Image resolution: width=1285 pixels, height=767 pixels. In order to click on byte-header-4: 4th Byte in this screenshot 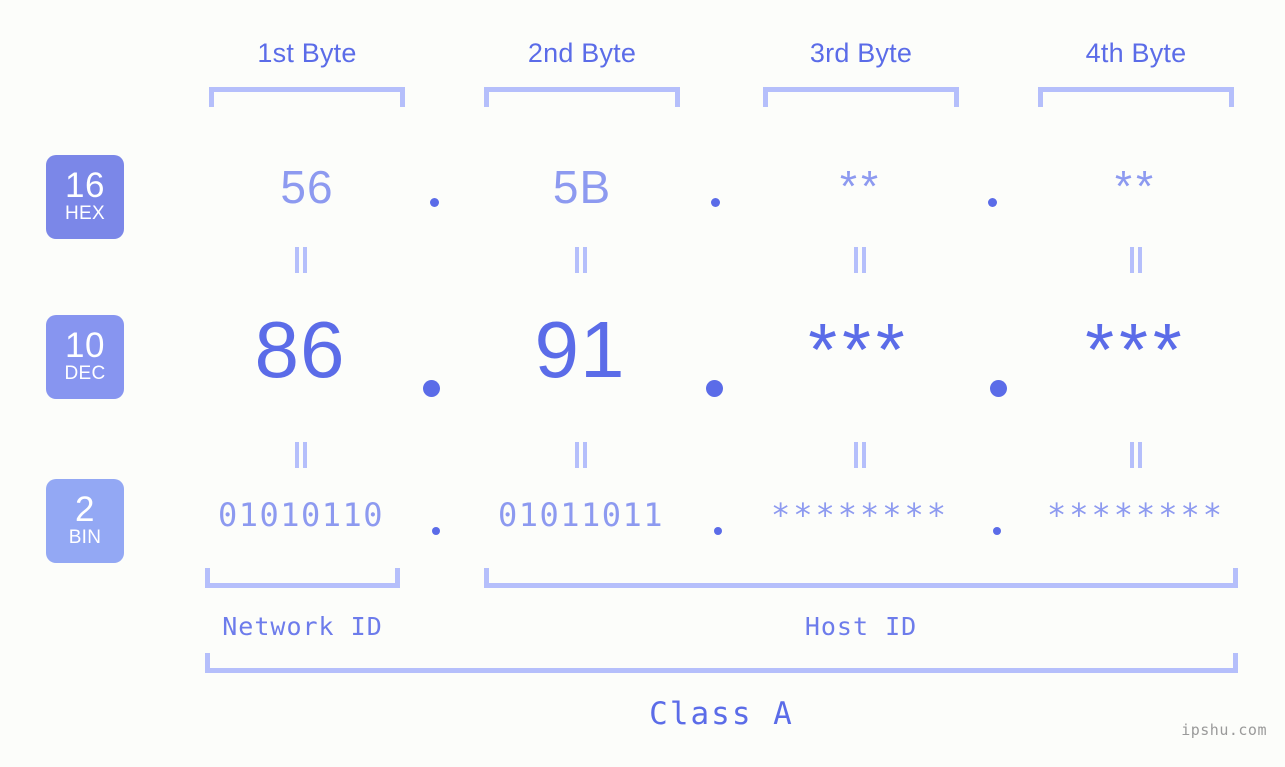, I will do `click(1136, 53)`.